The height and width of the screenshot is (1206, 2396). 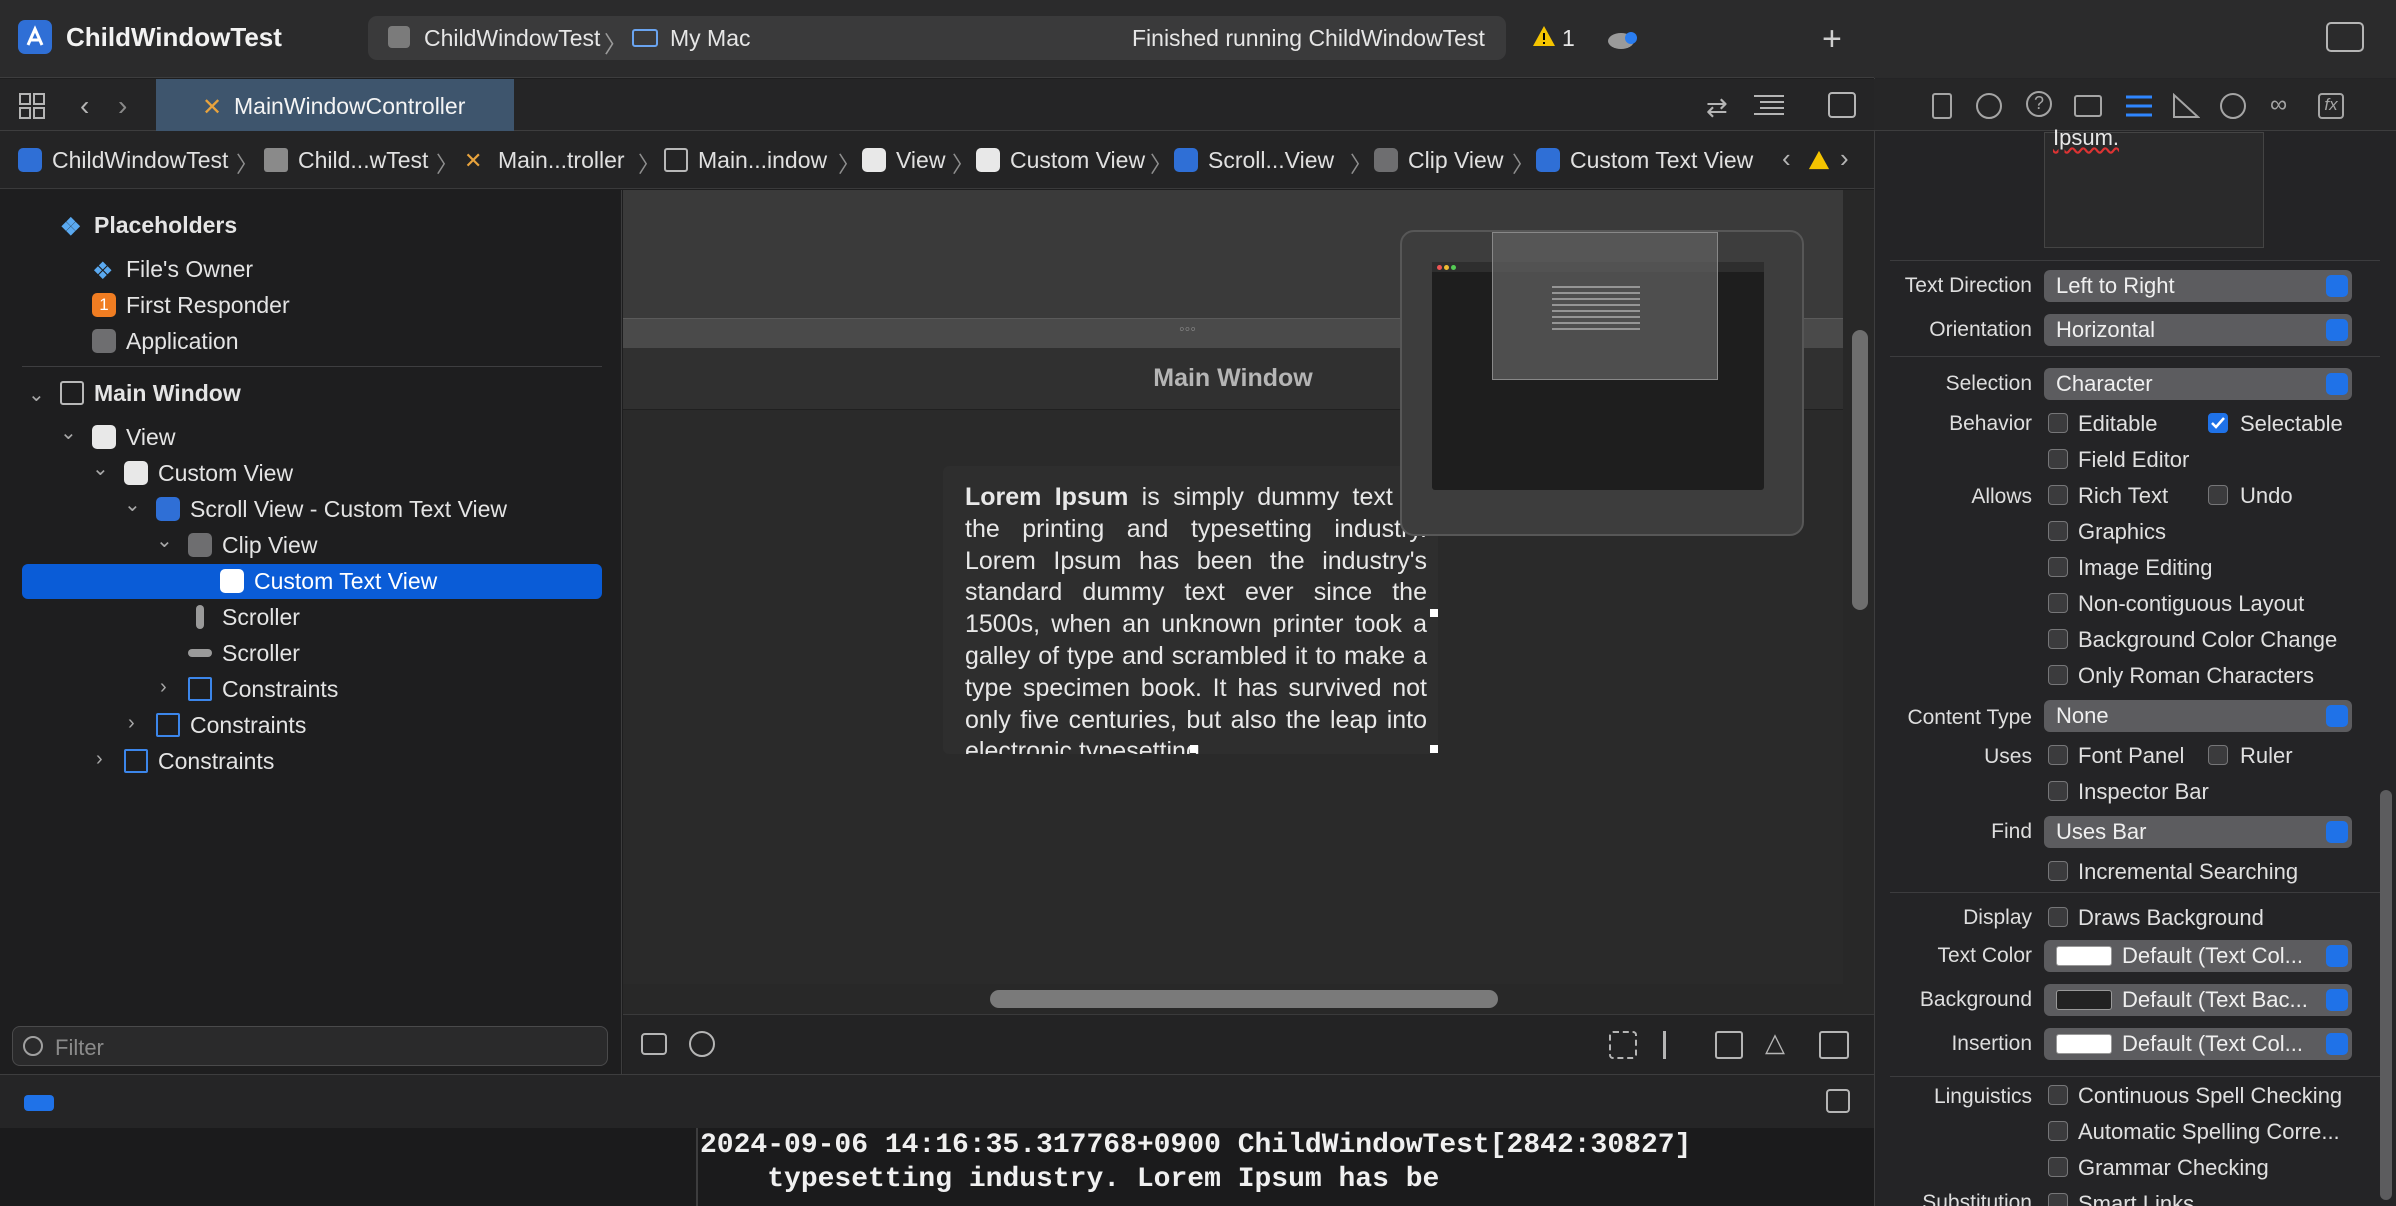 What do you see at coordinates (2058, 871) in the screenshot?
I see `incremental-search-checkbox` at bounding box center [2058, 871].